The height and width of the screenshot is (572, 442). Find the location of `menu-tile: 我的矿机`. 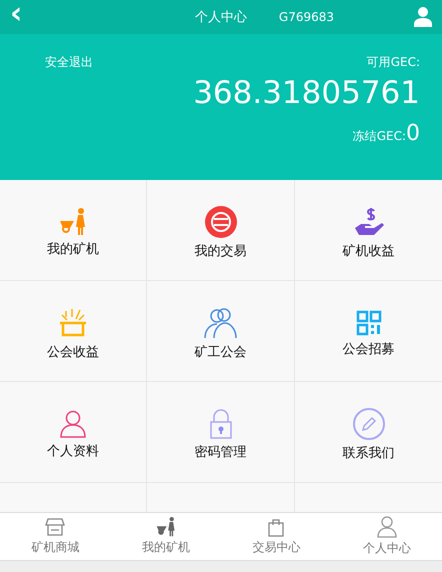

menu-tile: 我的矿机 is located at coordinates (73, 230).